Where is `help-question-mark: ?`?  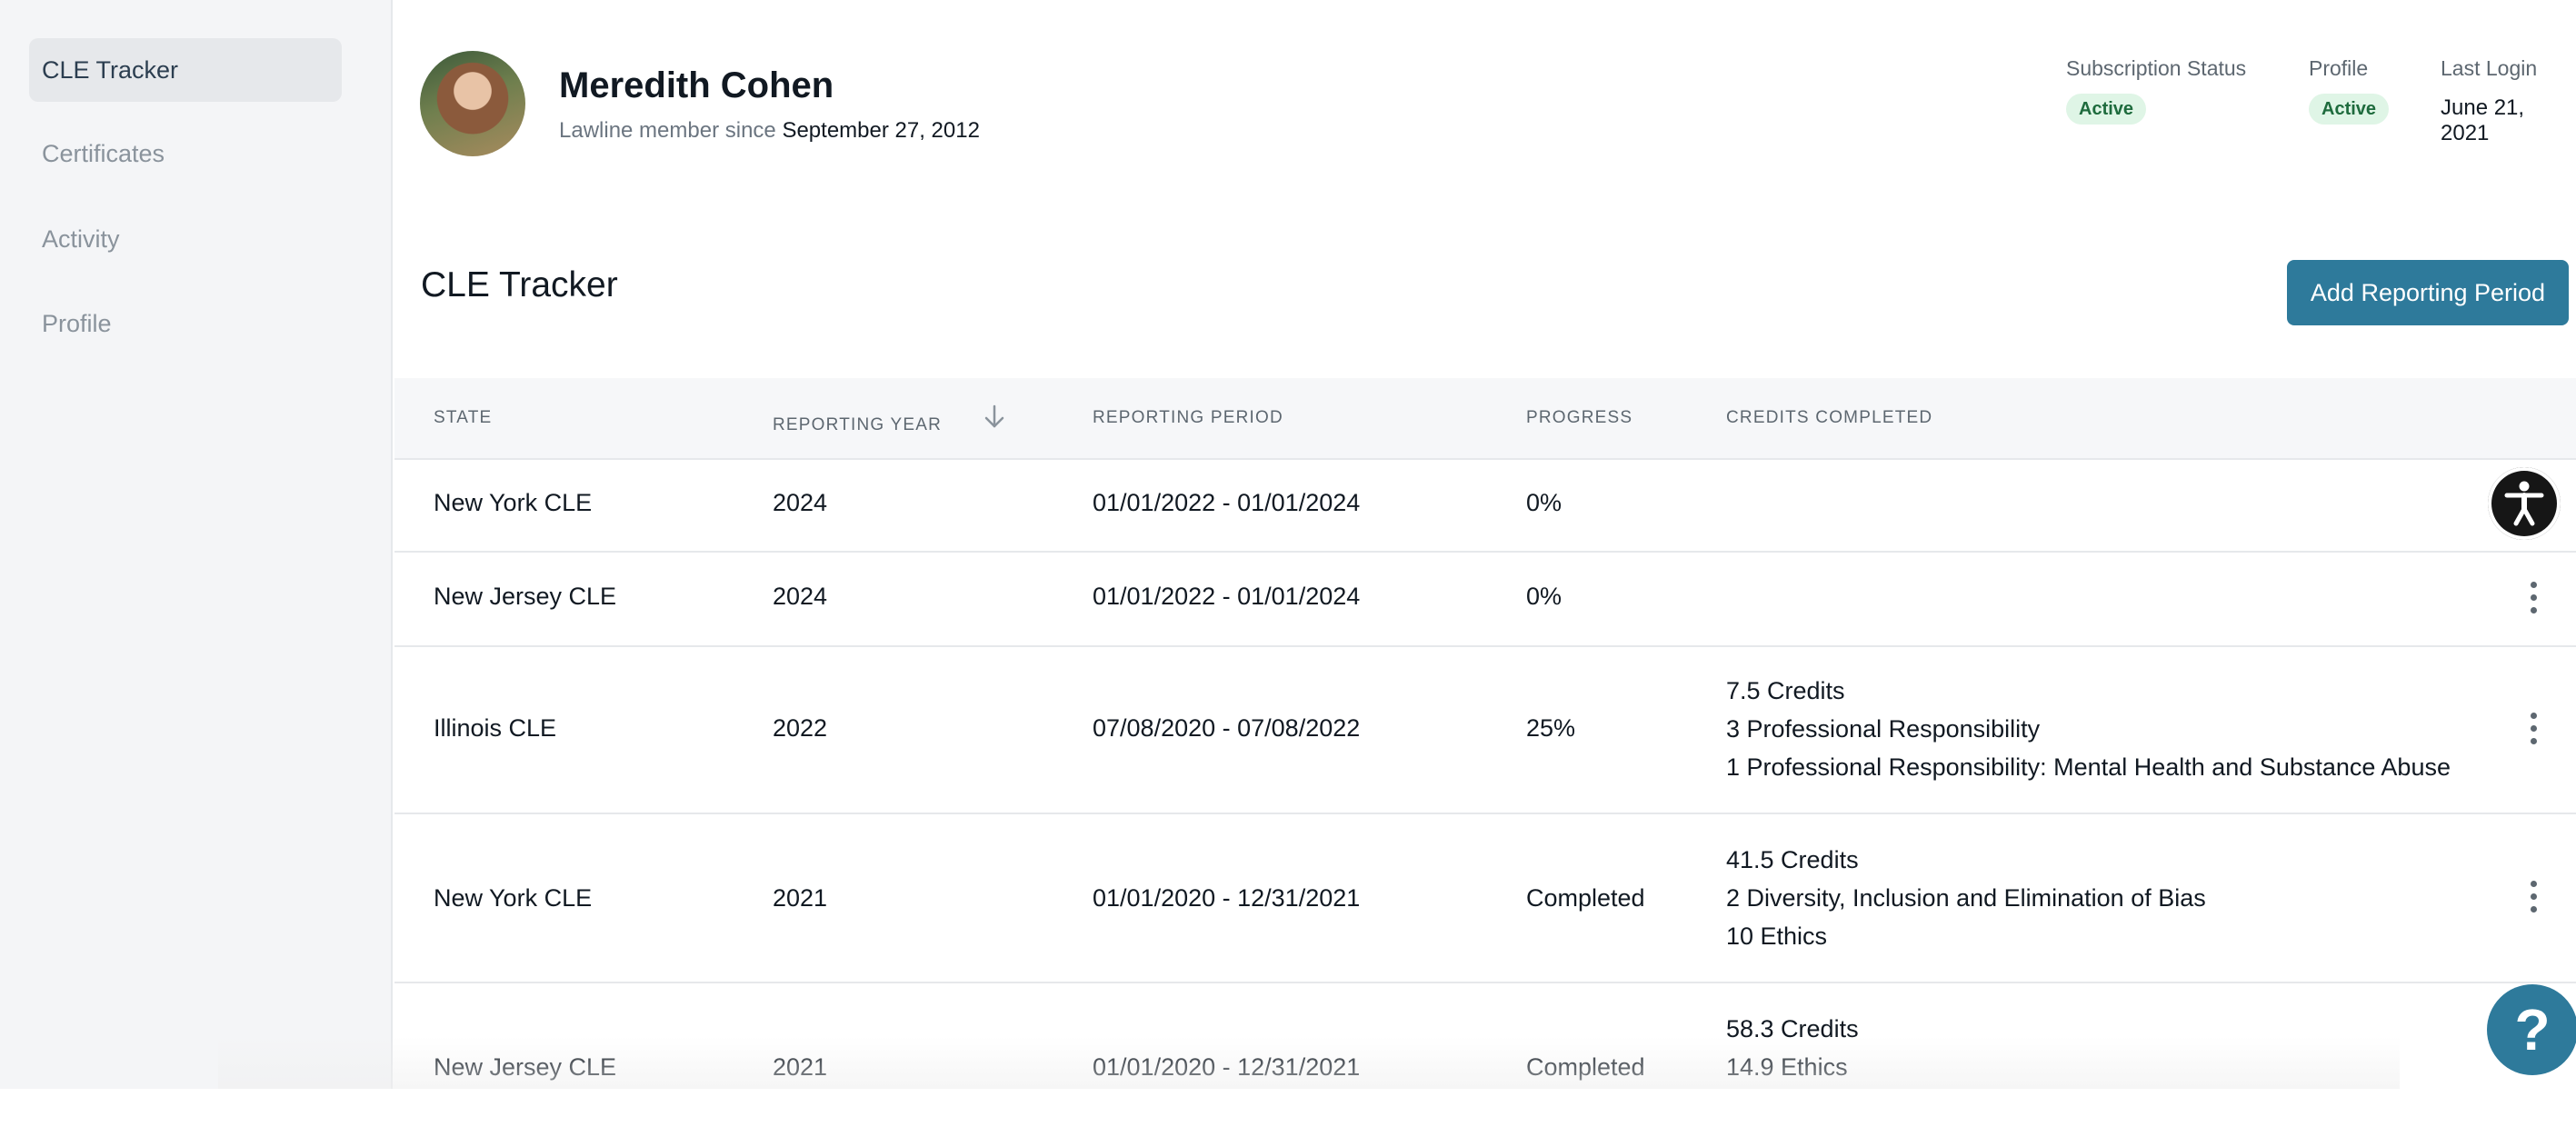 help-question-mark: ? is located at coordinates (2532, 1029).